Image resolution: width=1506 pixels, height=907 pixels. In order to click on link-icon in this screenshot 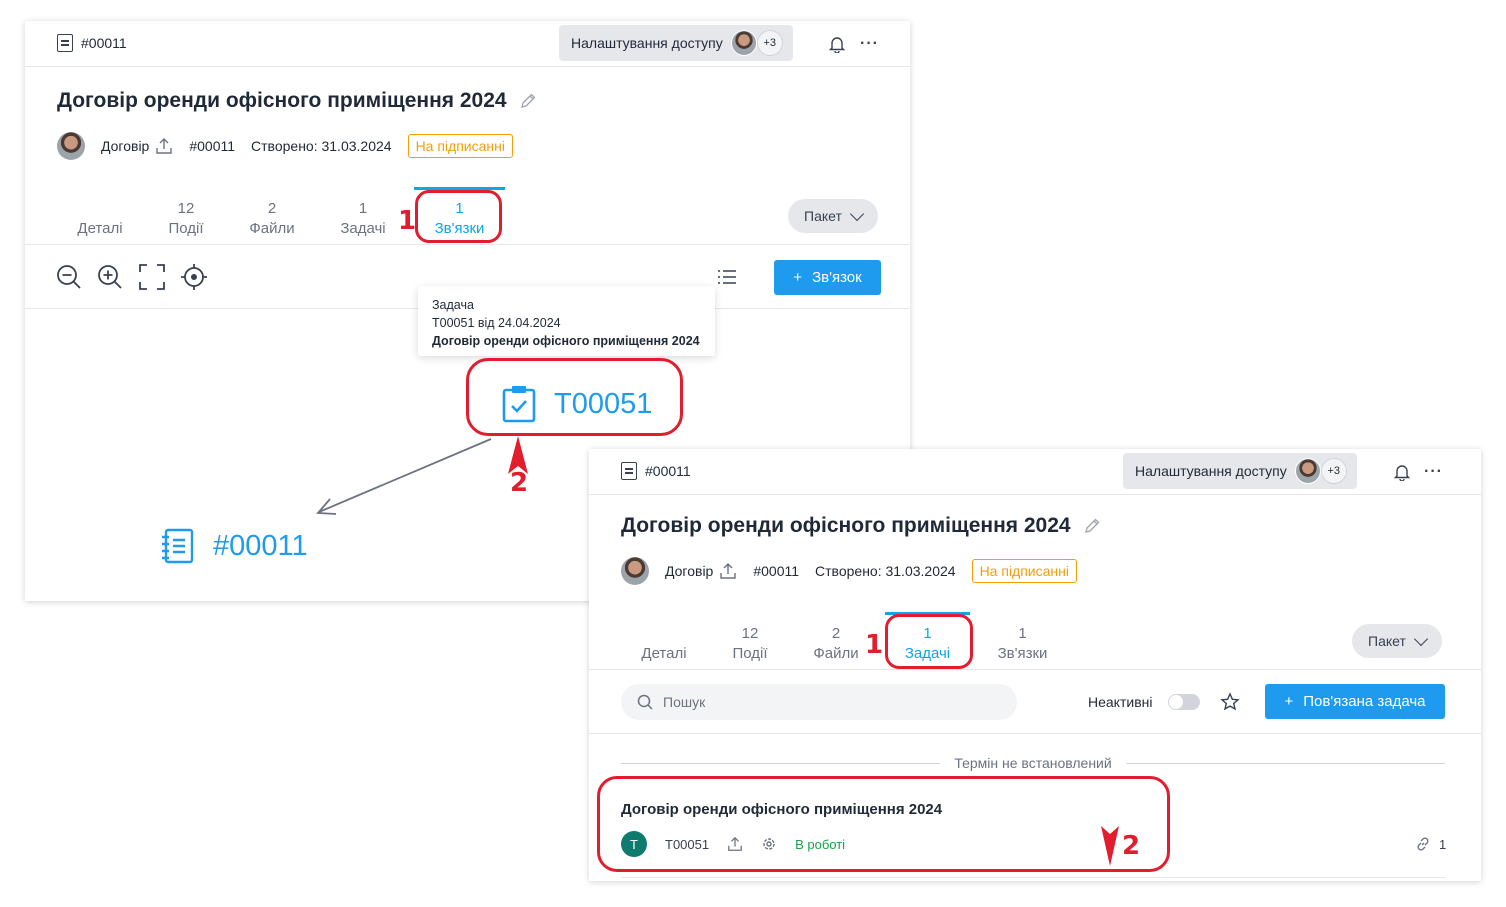, I will do `click(1423, 844)`.